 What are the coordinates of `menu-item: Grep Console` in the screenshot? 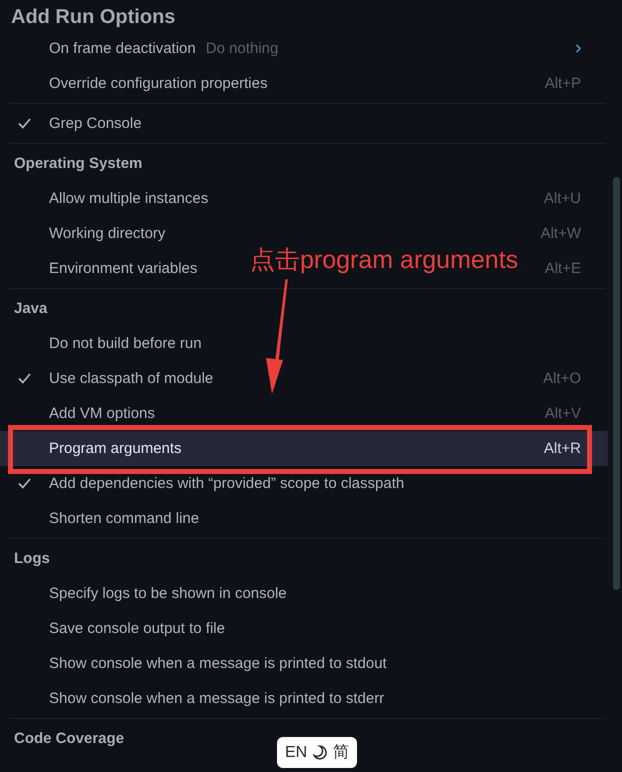 It's located at (95, 123).